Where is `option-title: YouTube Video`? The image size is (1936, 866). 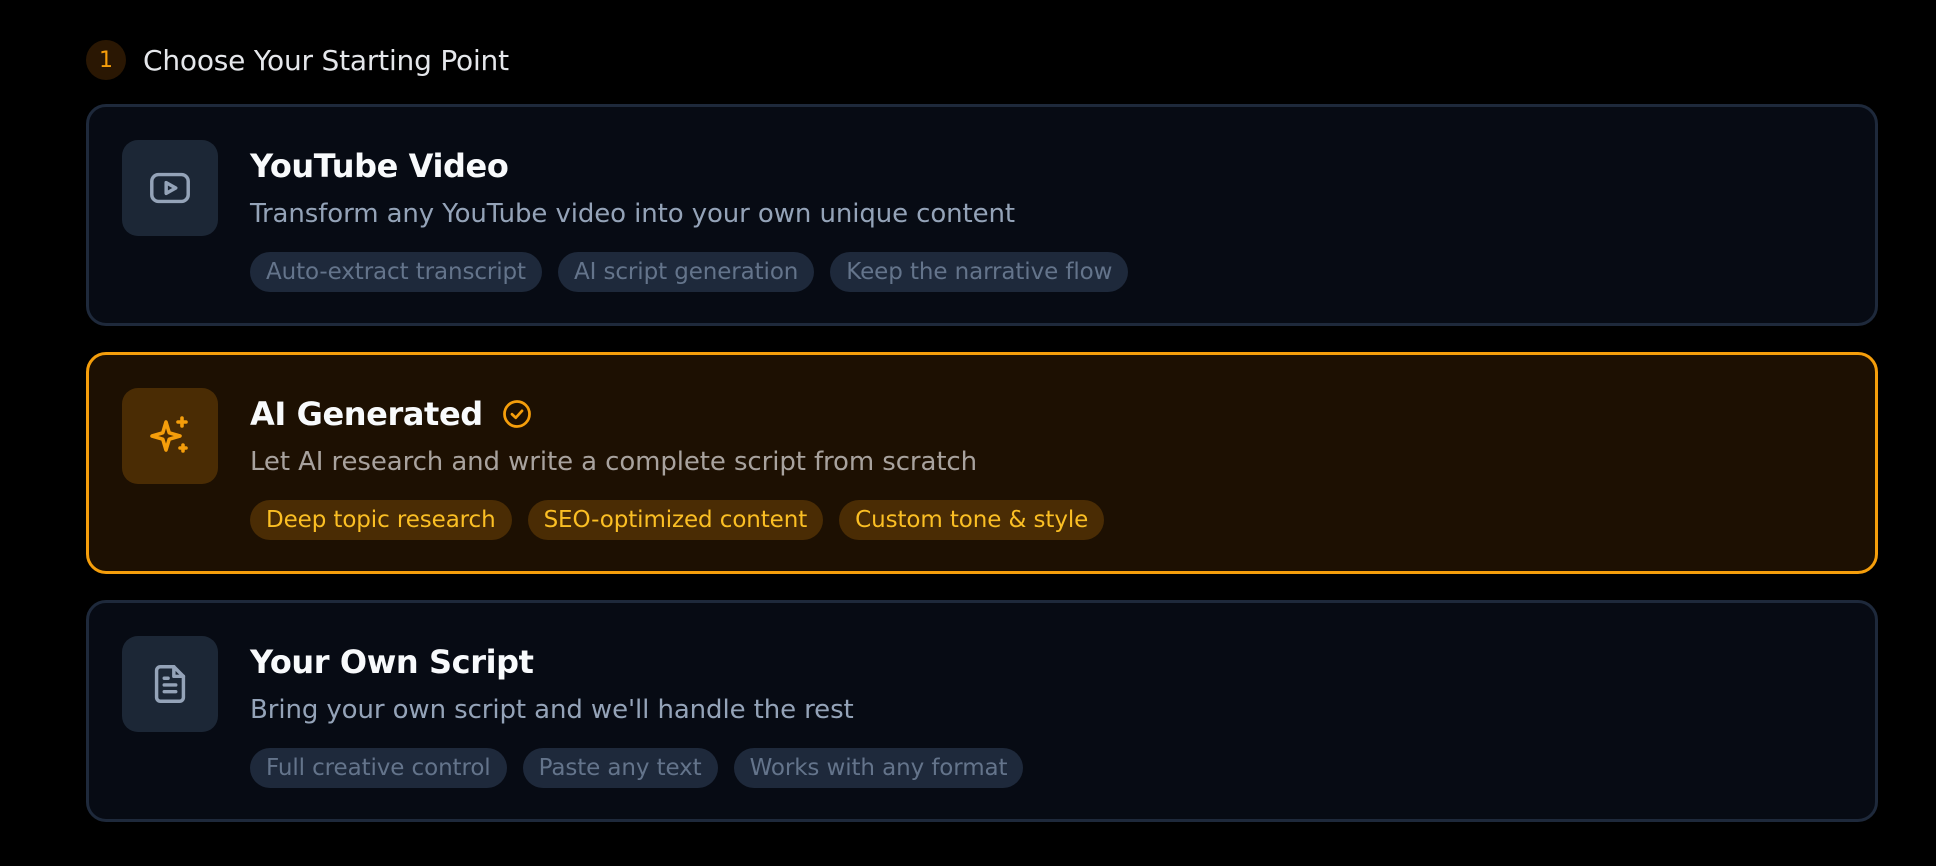 option-title: YouTube Video is located at coordinates (379, 166).